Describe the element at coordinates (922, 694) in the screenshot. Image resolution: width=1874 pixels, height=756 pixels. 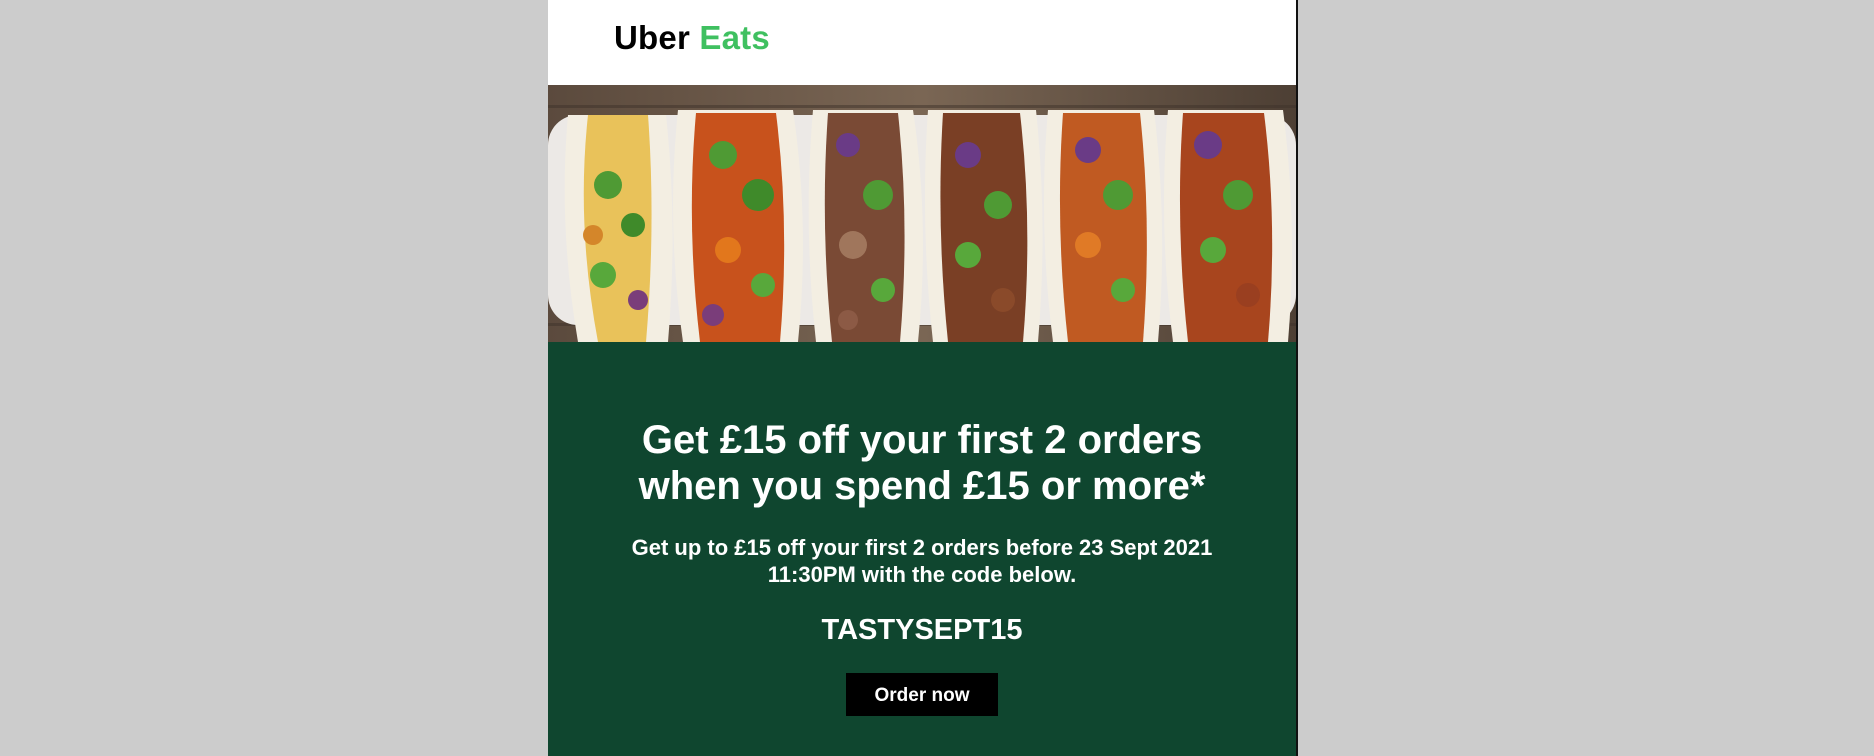
I see `order-now-button: Order now` at that location.